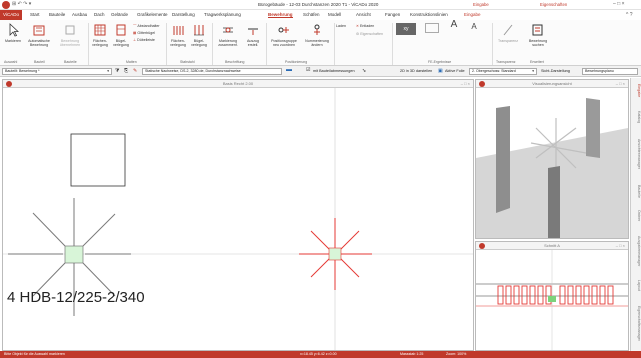 Image resolution: width=641 pixels, height=358 pixels. What do you see at coordinates (503, 159) in the screenshot?
I see `column-3d-left` at bounding box center [503, 159].